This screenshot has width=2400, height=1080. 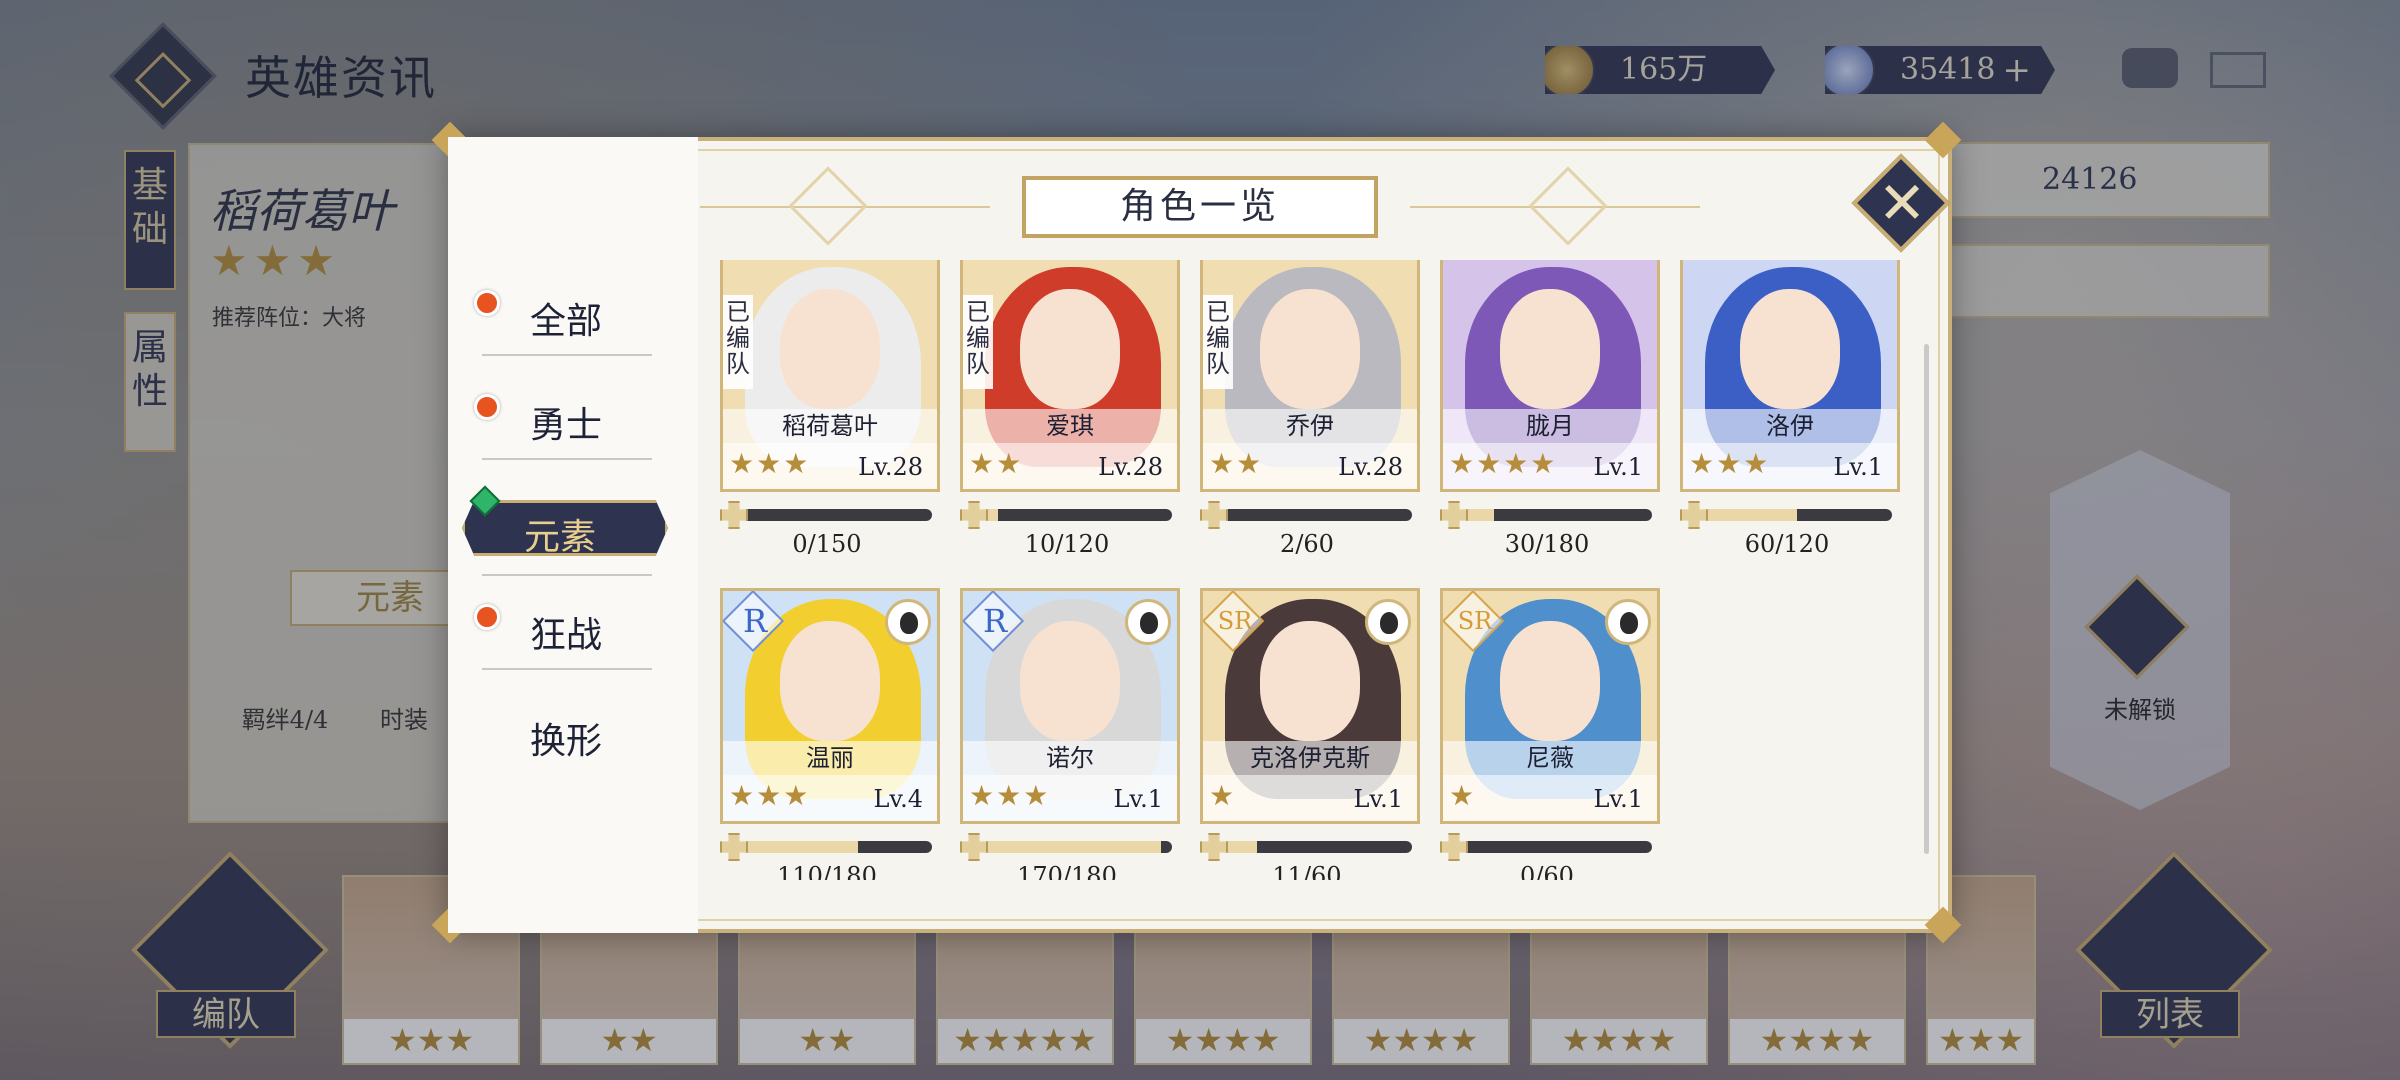 I want to click on shard-count: 110/180, so click(x=827, y=871).